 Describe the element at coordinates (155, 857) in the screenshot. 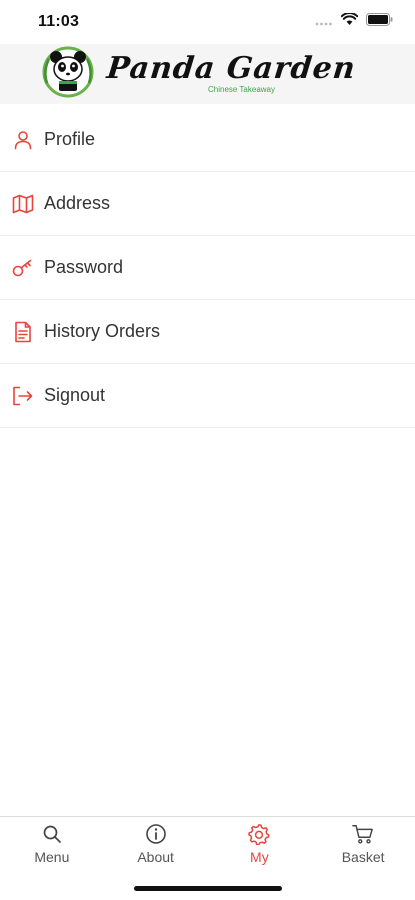

I see `tab-label: About` at that location.